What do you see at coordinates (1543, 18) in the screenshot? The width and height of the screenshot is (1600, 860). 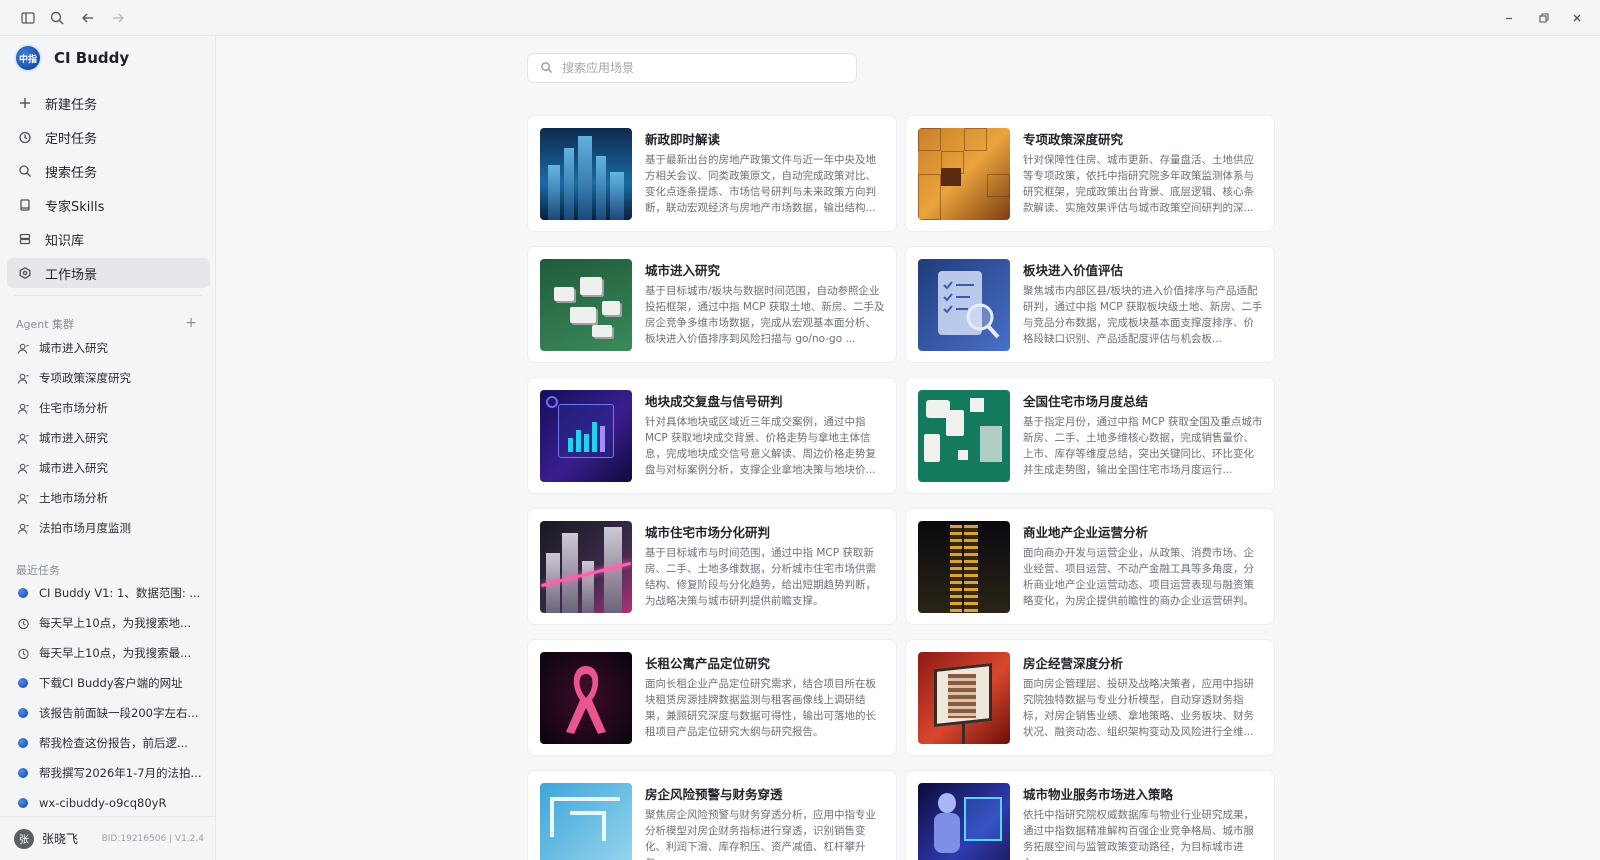 I see `restore-icon` at bounding box center [1543, 18].